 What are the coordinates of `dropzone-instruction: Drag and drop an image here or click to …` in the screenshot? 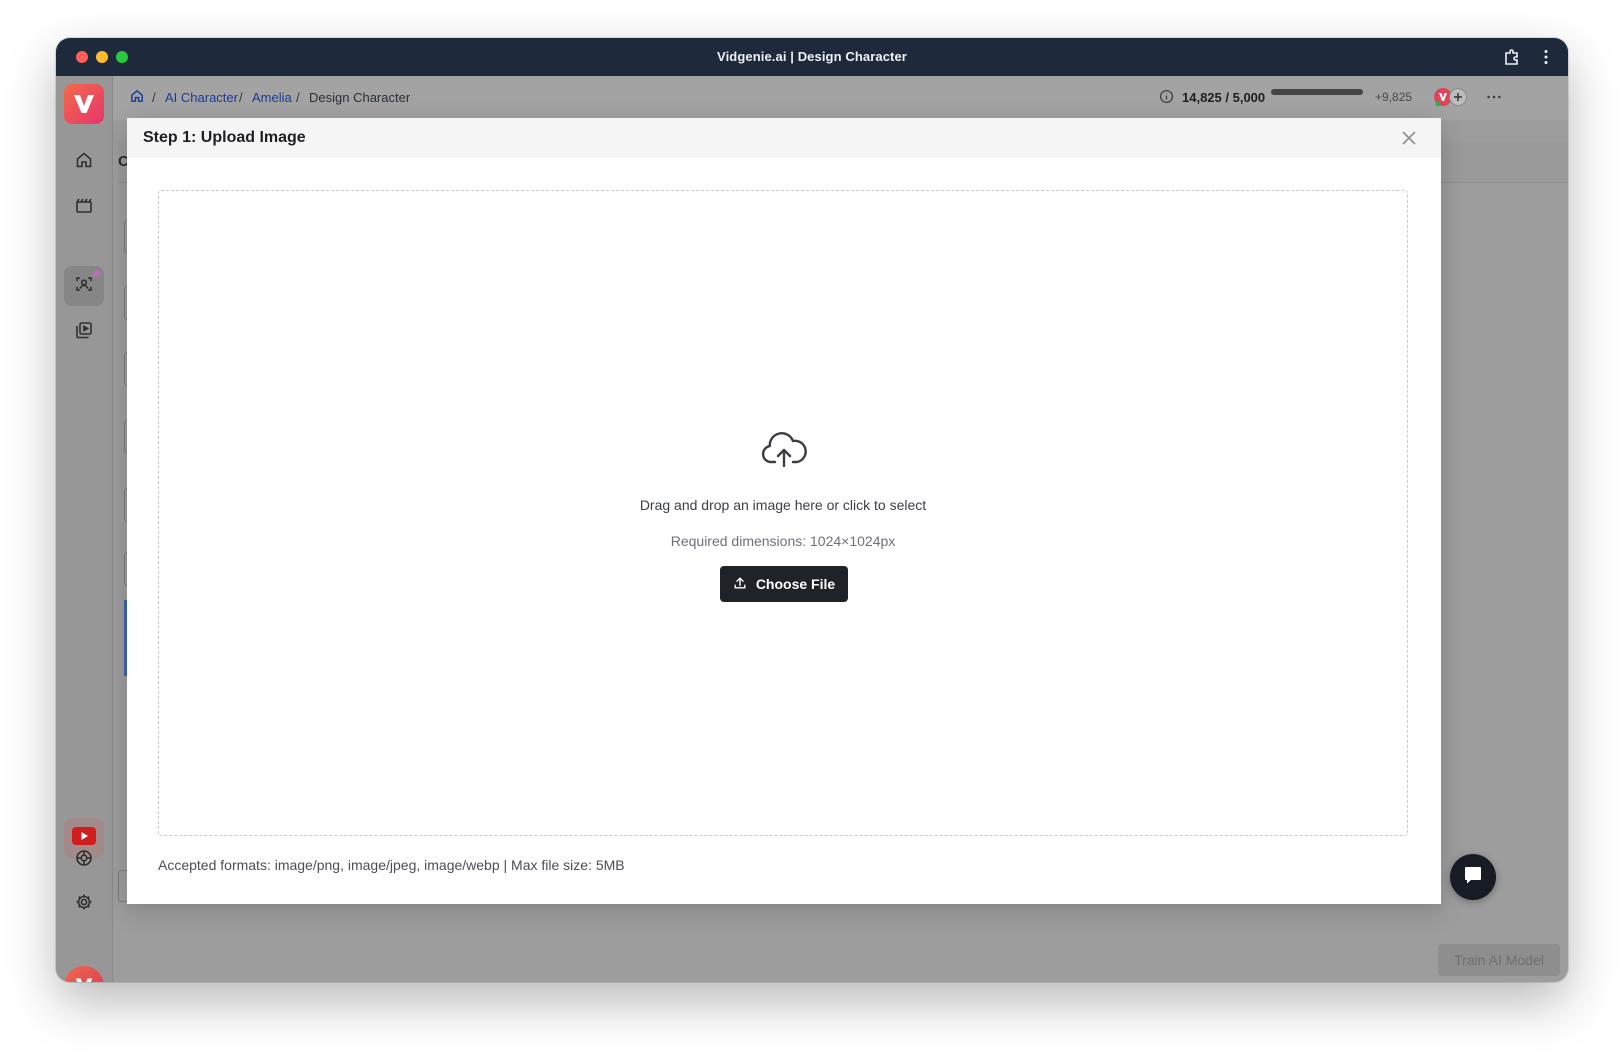 It's located at (783, 505).